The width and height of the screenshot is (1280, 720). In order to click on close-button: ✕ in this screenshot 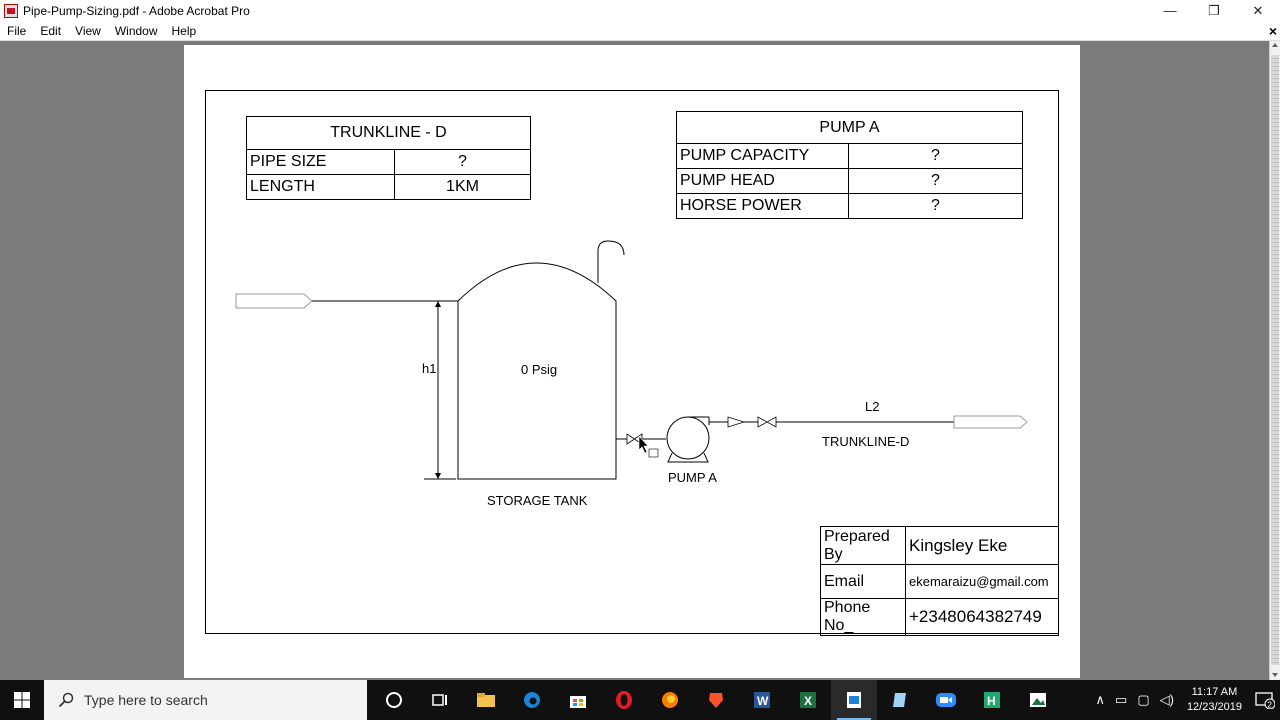, I will do `click(1258, 10)`.